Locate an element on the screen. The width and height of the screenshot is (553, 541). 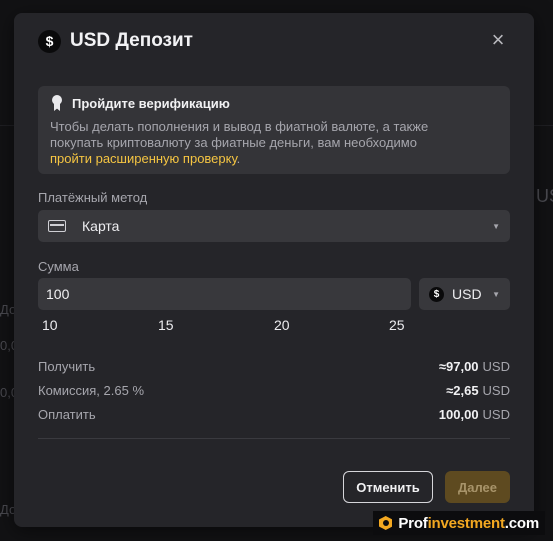
pay-label: Оплатить is located at coordinates (67, 414).